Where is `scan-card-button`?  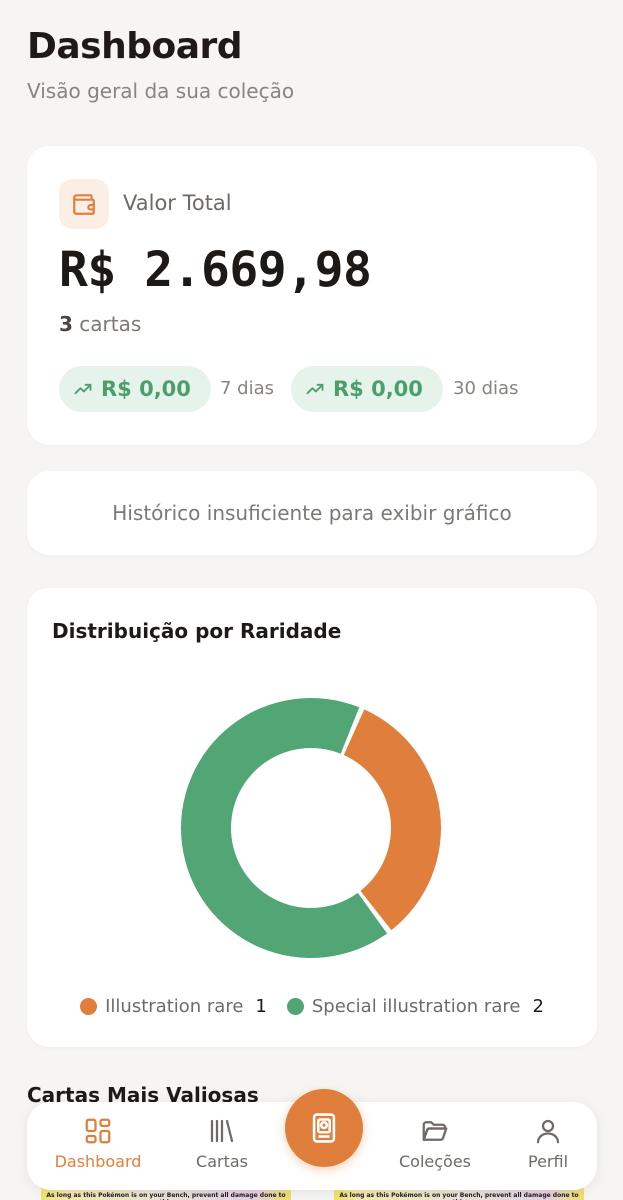
scan-card-button is located at coordinates (324, 1128).